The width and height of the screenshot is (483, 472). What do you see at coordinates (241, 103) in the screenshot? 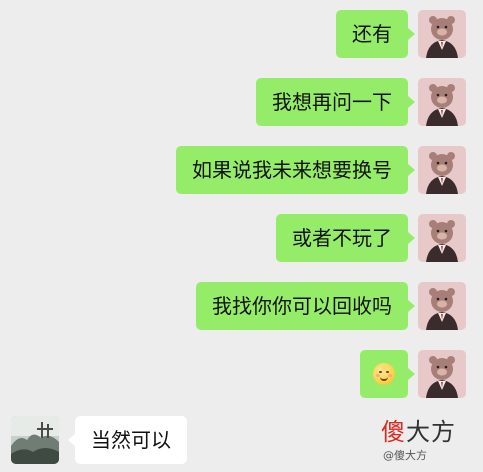
I see `message-row: 我想再问一下` at bounding box center [241, 103].